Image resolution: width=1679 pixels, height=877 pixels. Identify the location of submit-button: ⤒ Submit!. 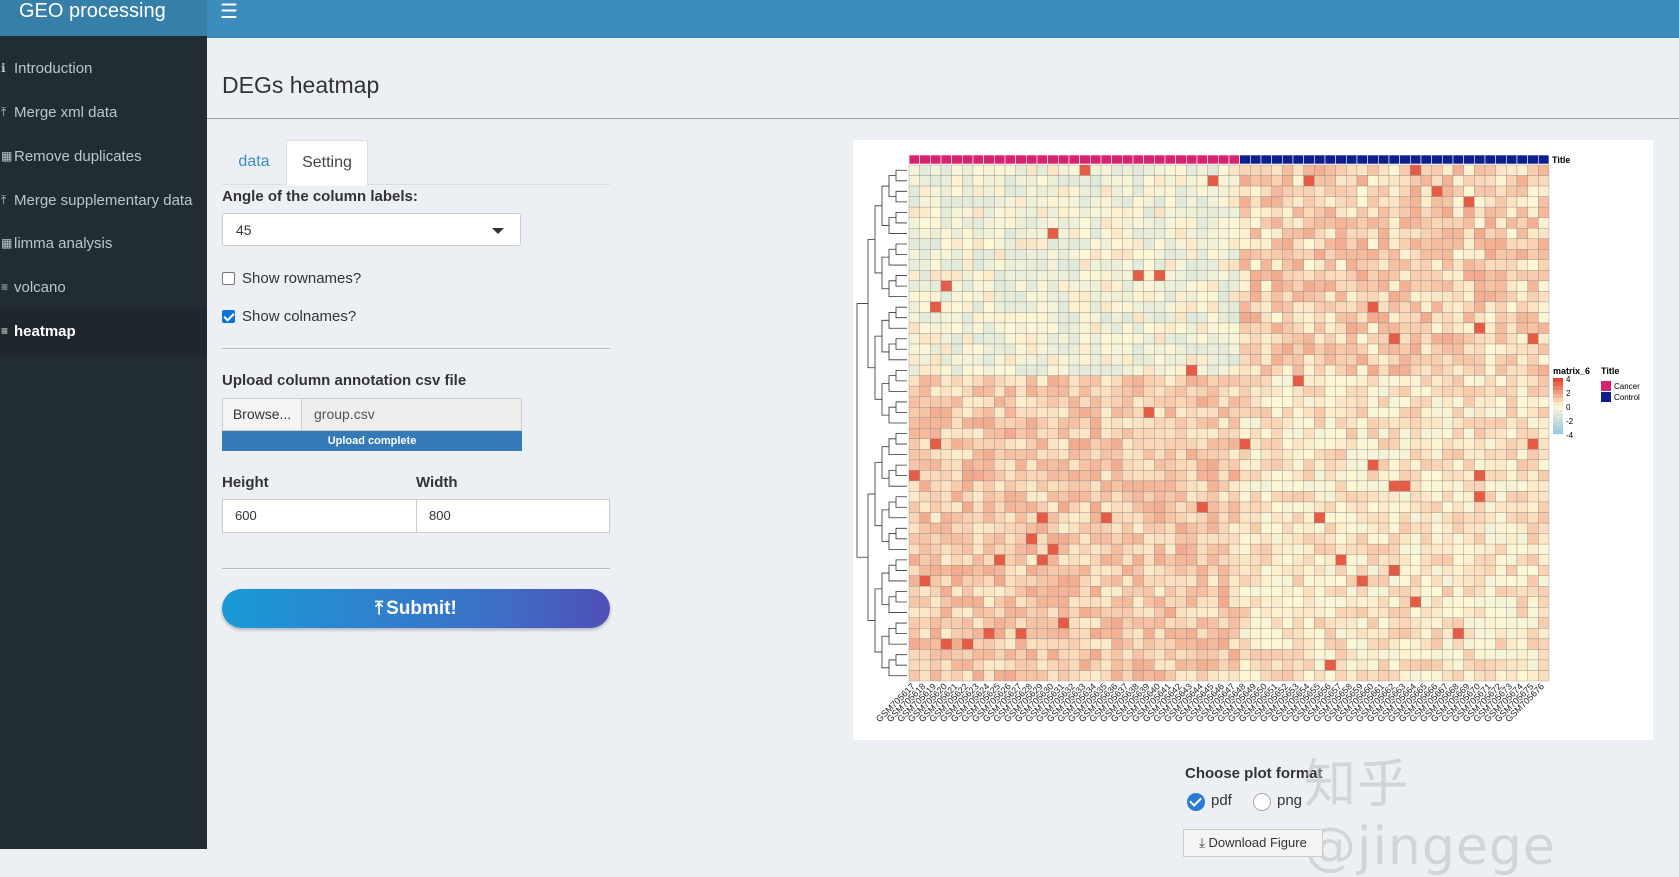
(416, 608).